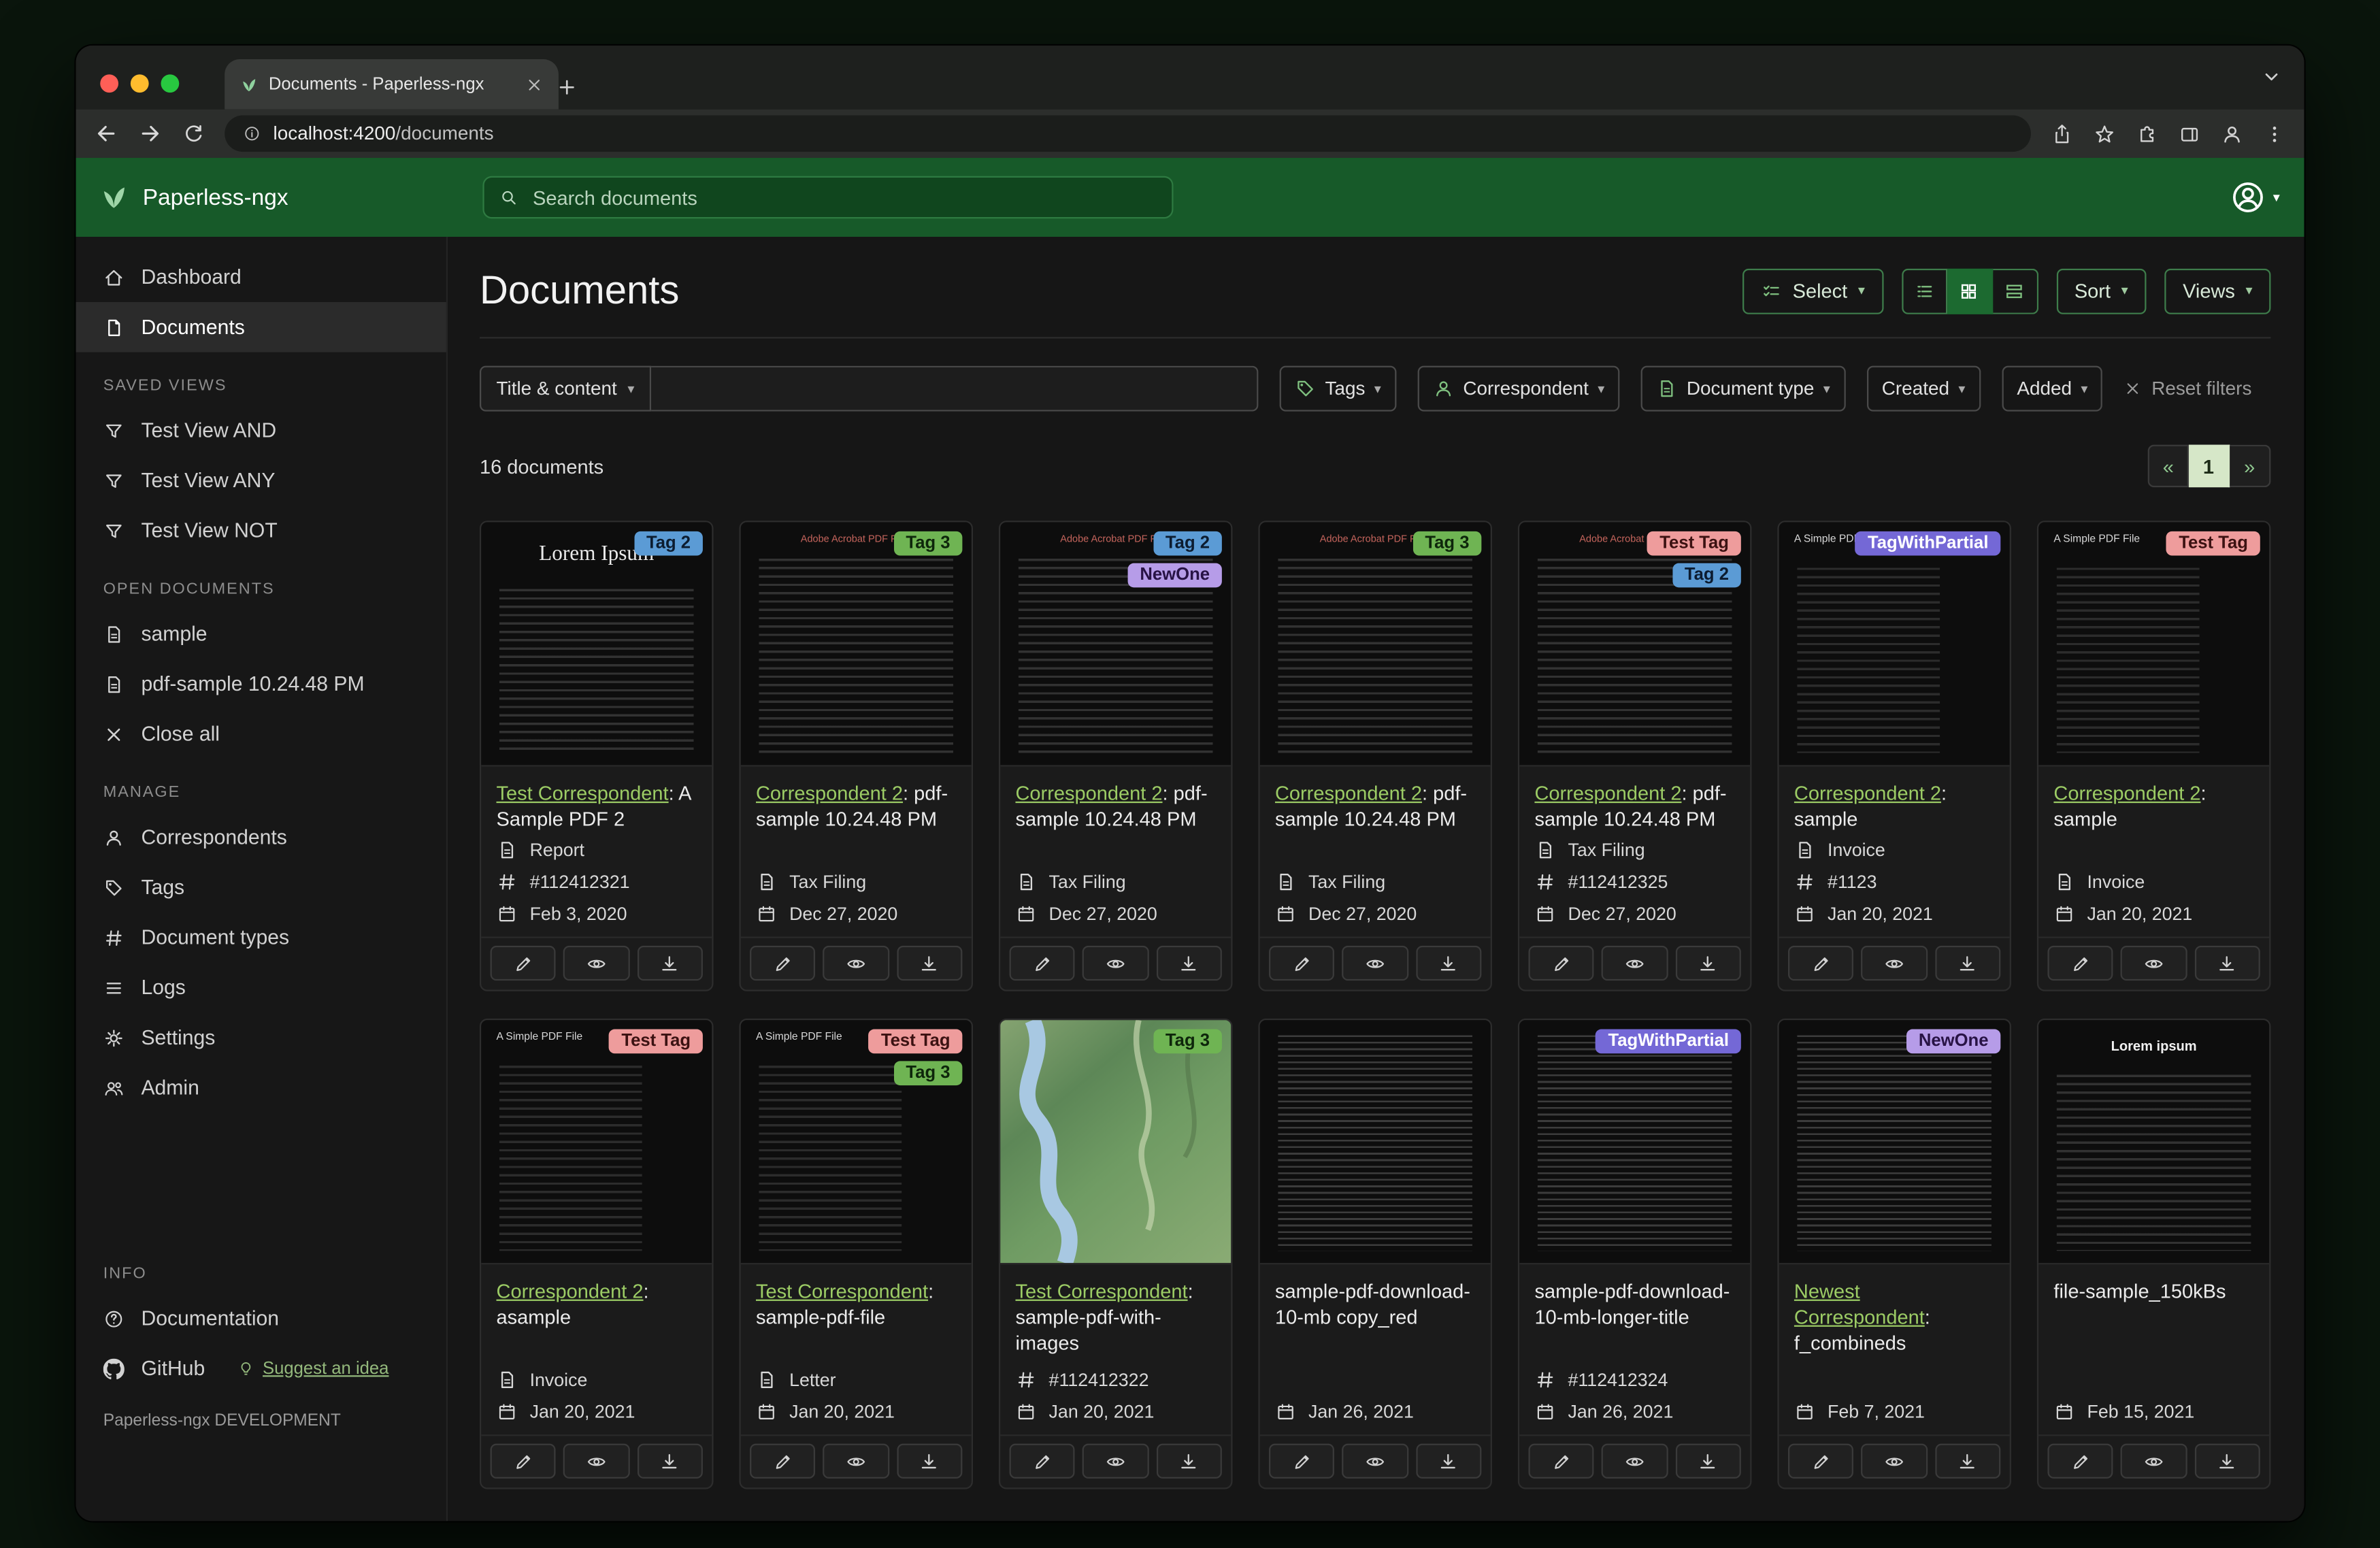 The height and width of the screenshot is (1548, 2380). Describe the element at coordinates (1635, 644) in the screenshot. I see `document-thumbnail: Adobe Acrobat PDF Files Test Tag Tag 2` at that location.